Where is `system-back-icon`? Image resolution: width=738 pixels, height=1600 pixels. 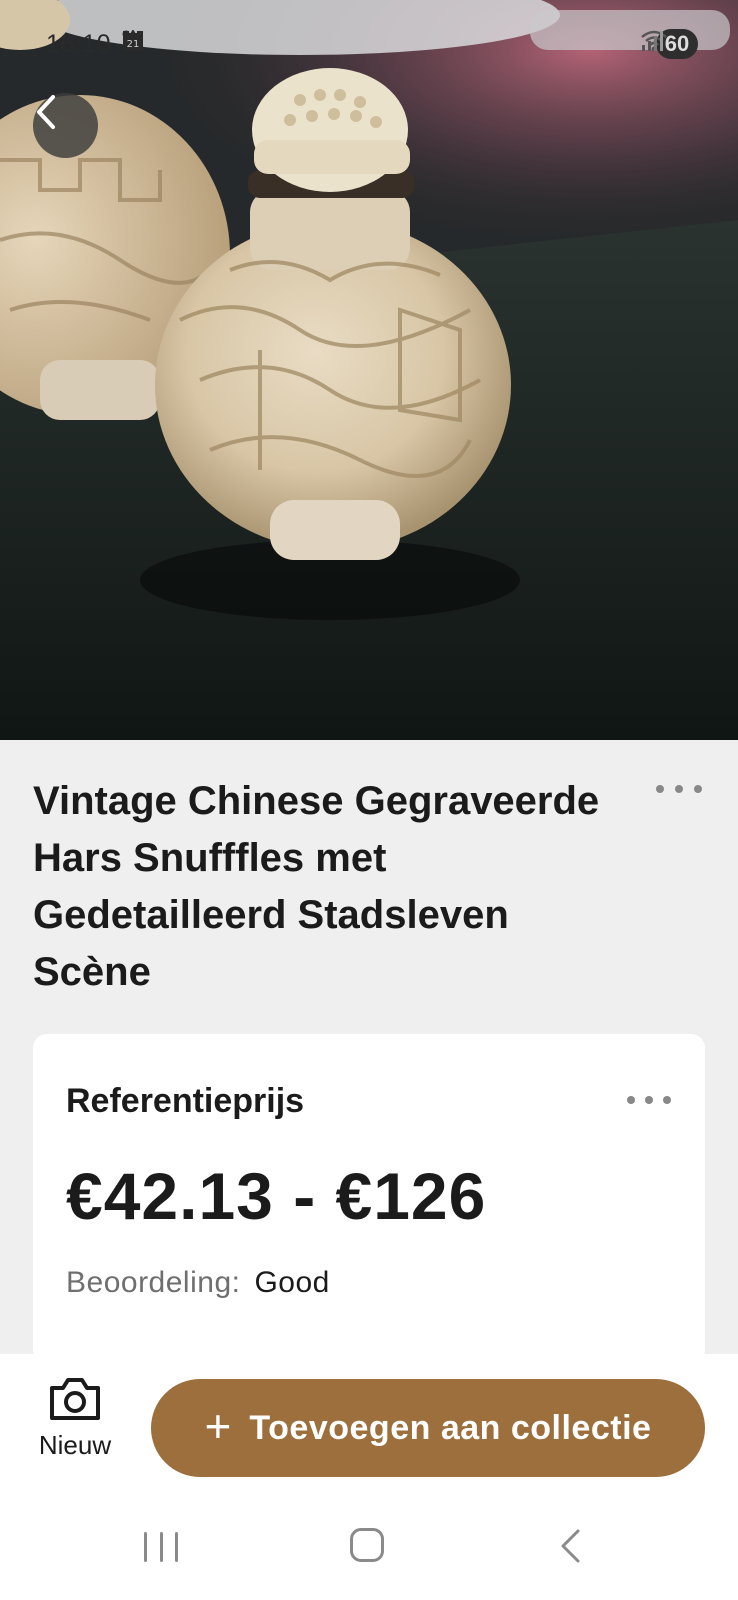 system-back-icon is located at coordinates (570, 1546).